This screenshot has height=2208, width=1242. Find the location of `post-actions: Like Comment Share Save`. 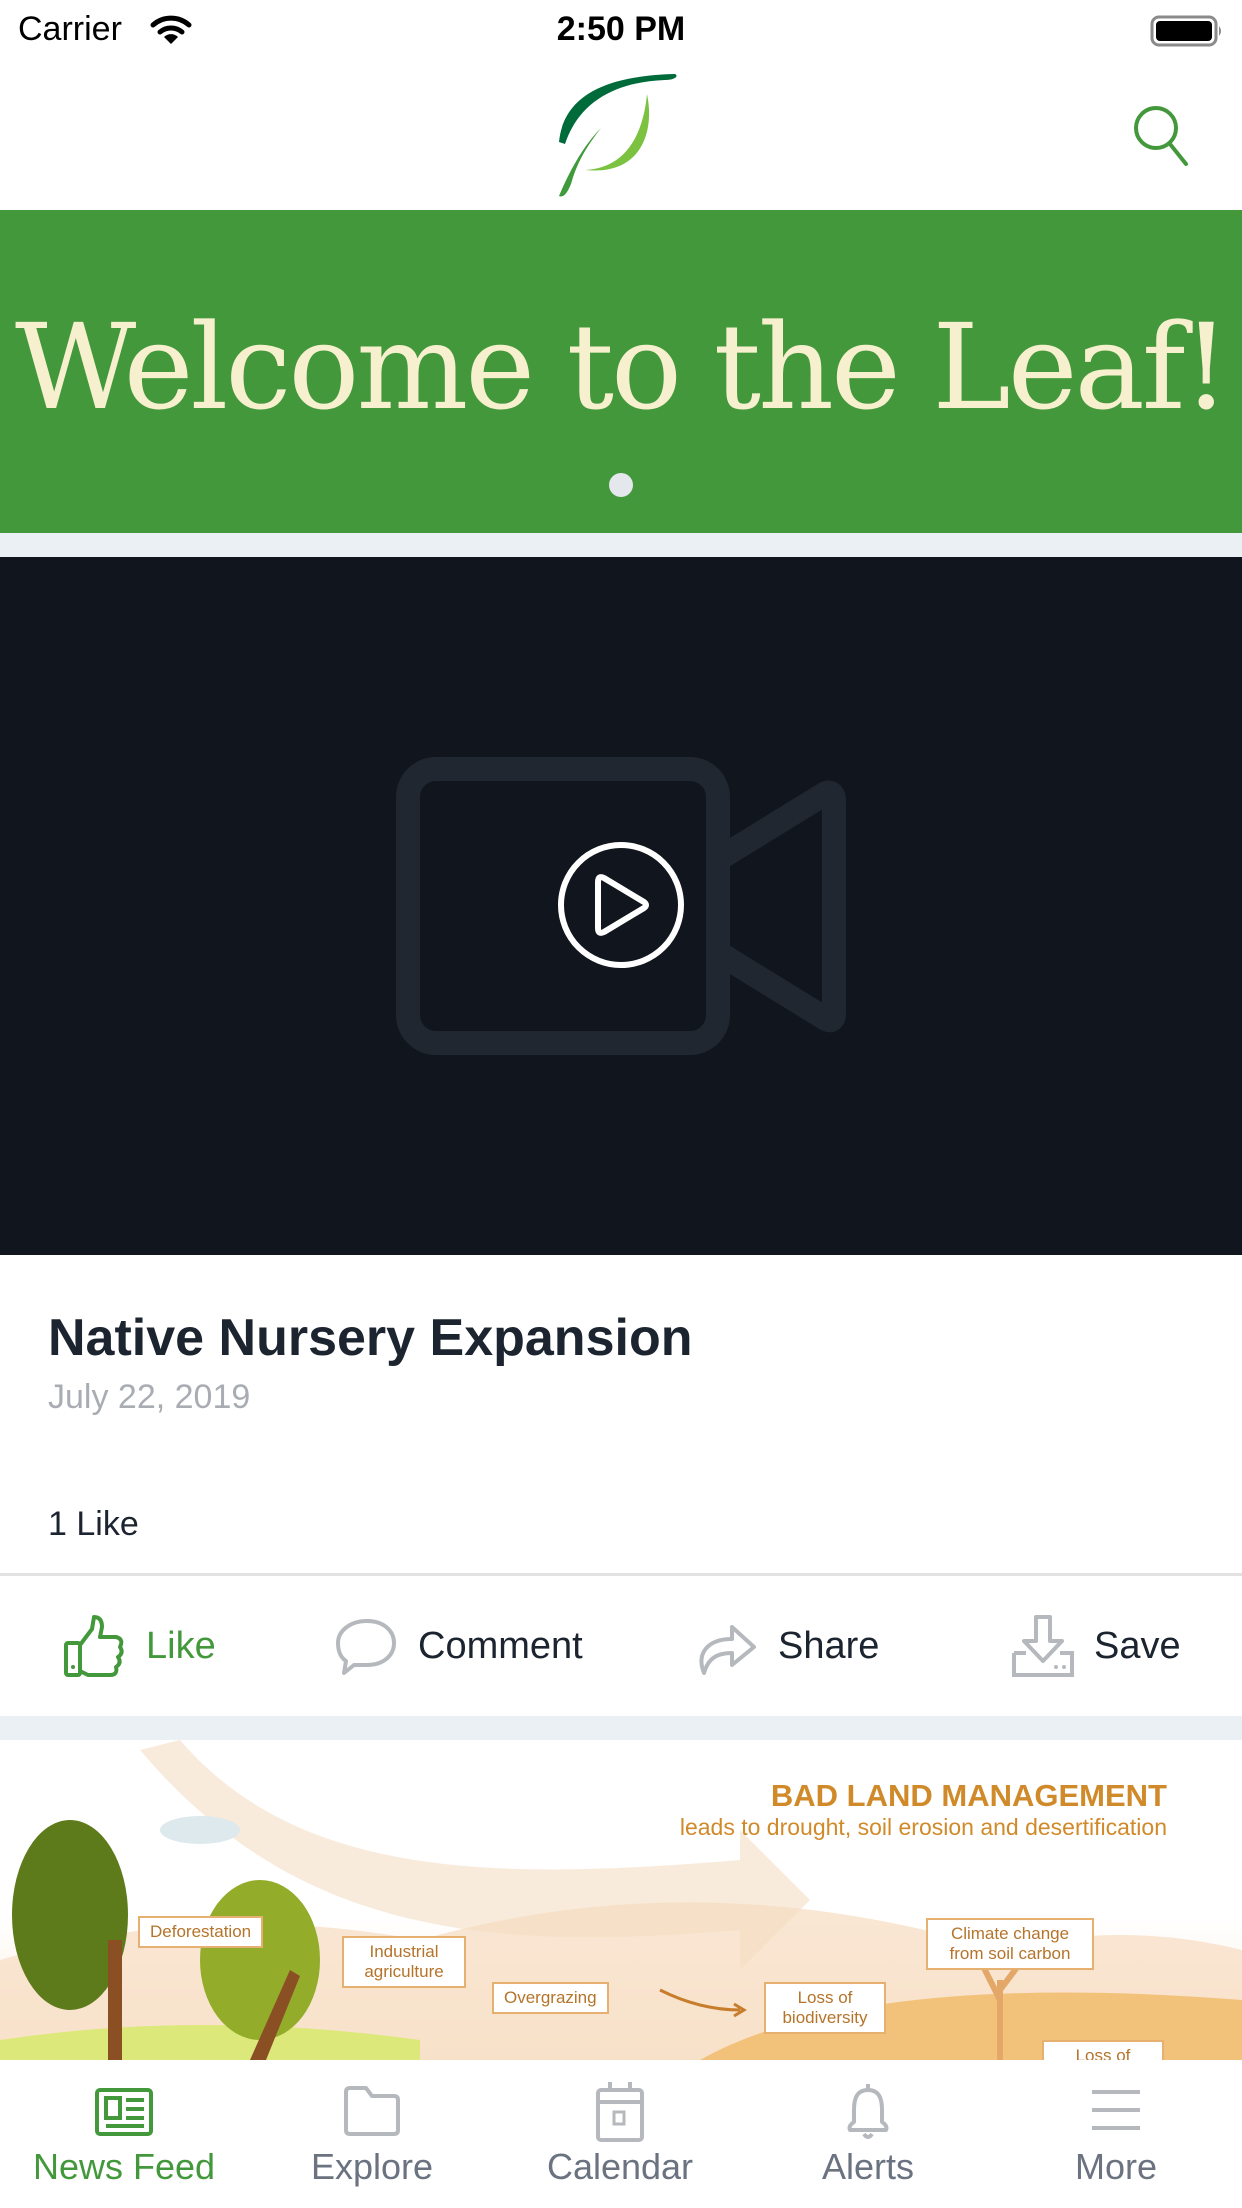

post-actions: Like Comment Share Save is located at coordinates (621, 1646).